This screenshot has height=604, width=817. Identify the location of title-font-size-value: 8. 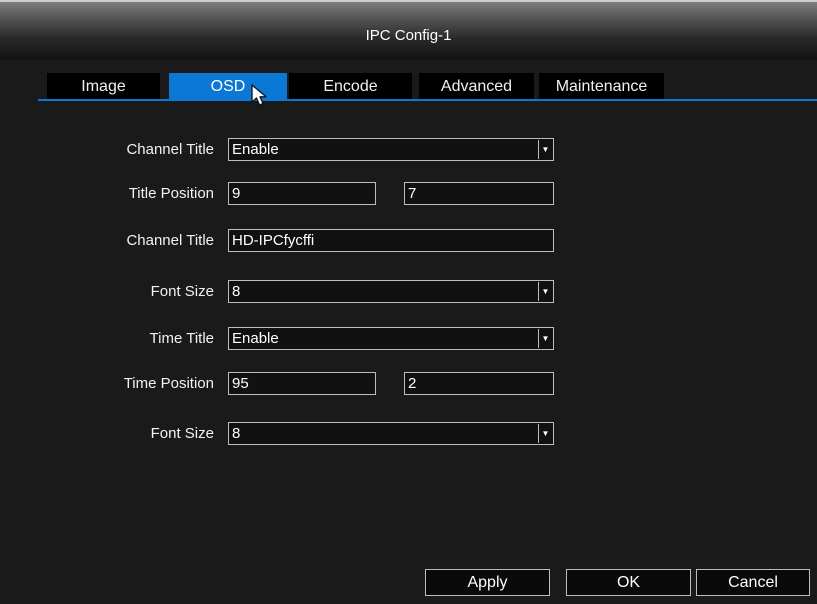
(236, 291).